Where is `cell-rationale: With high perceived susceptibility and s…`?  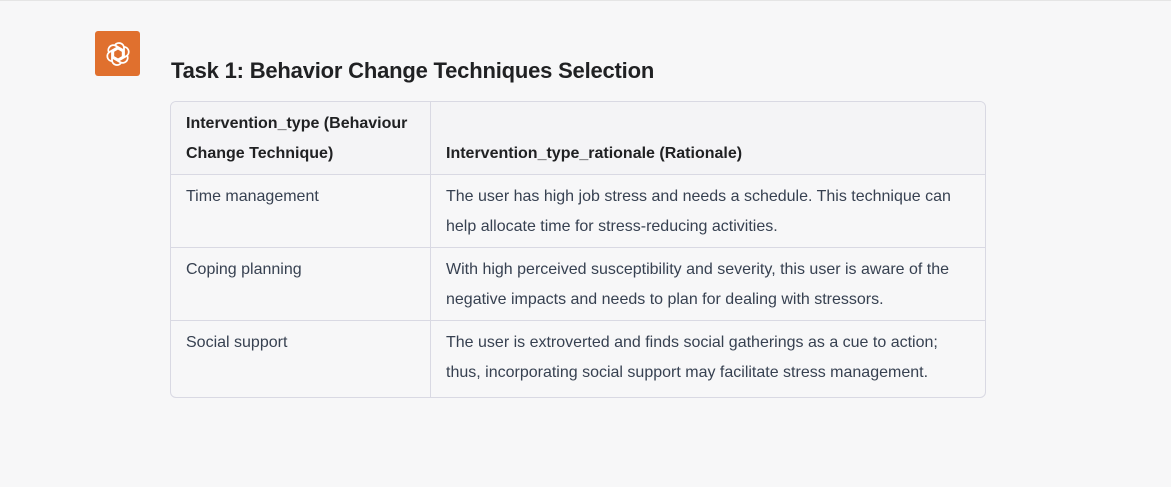
cell-rationale: With high perceived susceptibility and s… is located at coordinates (698, 284).